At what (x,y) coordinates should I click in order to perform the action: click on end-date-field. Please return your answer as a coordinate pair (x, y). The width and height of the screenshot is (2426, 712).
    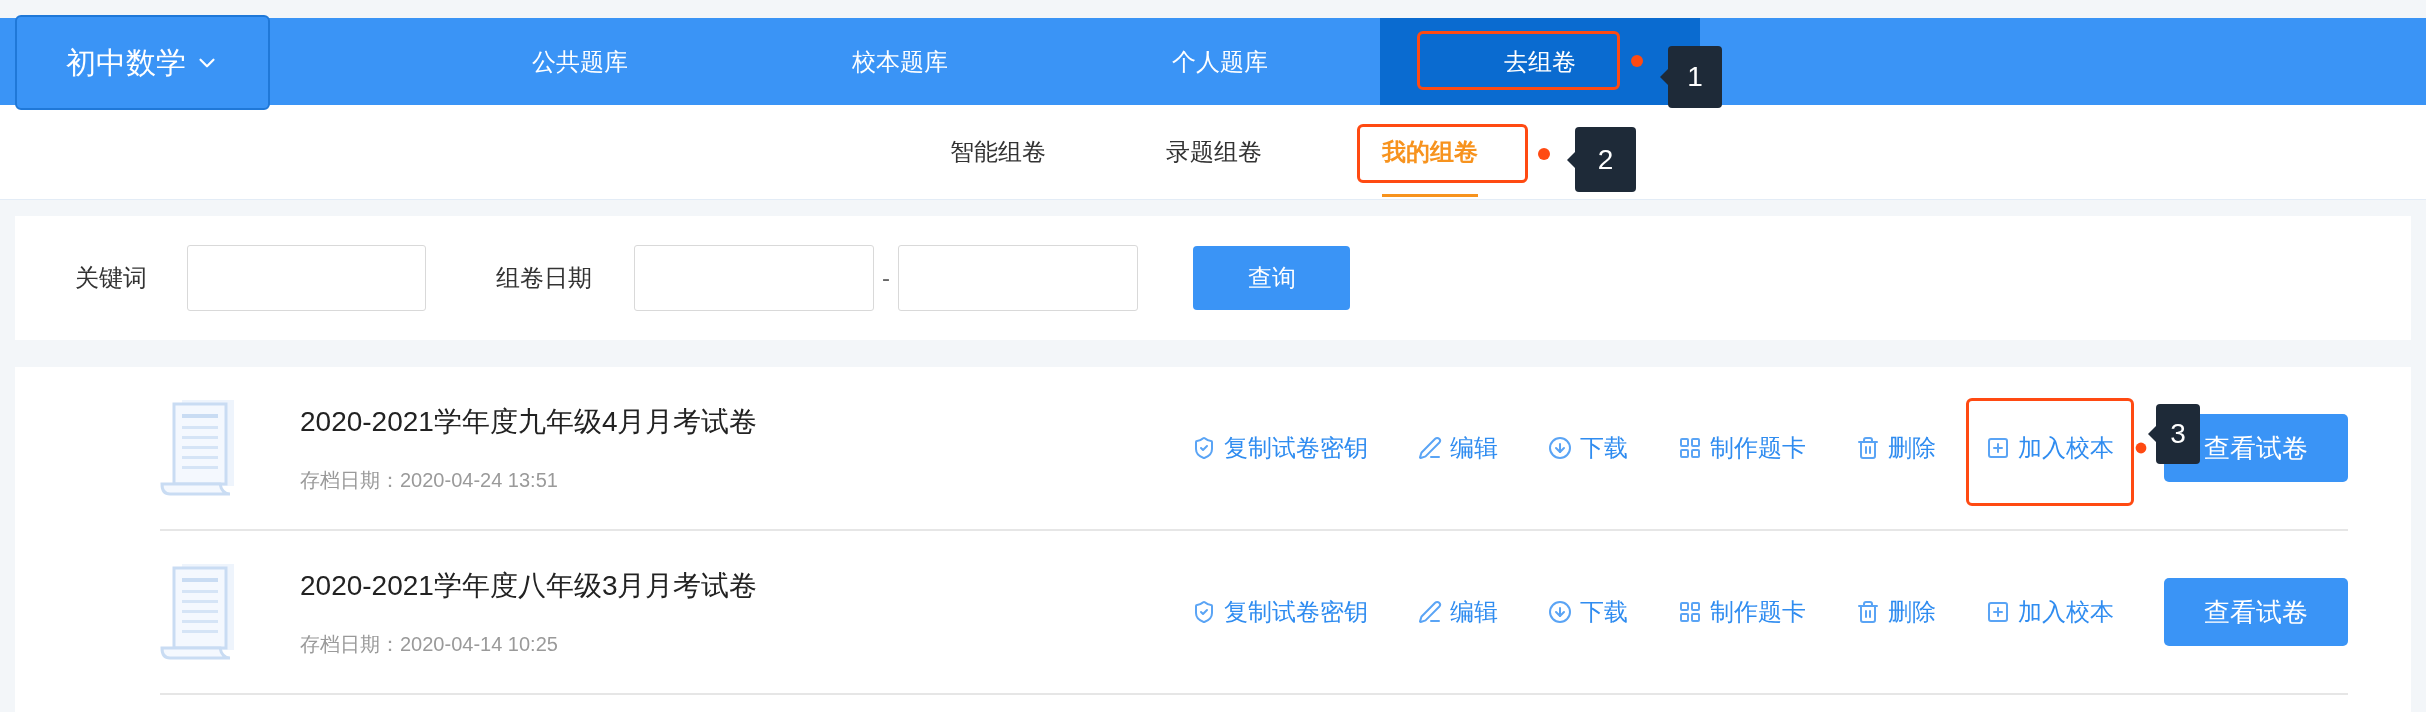
    Looking at the image, I should click on (1018, 278).